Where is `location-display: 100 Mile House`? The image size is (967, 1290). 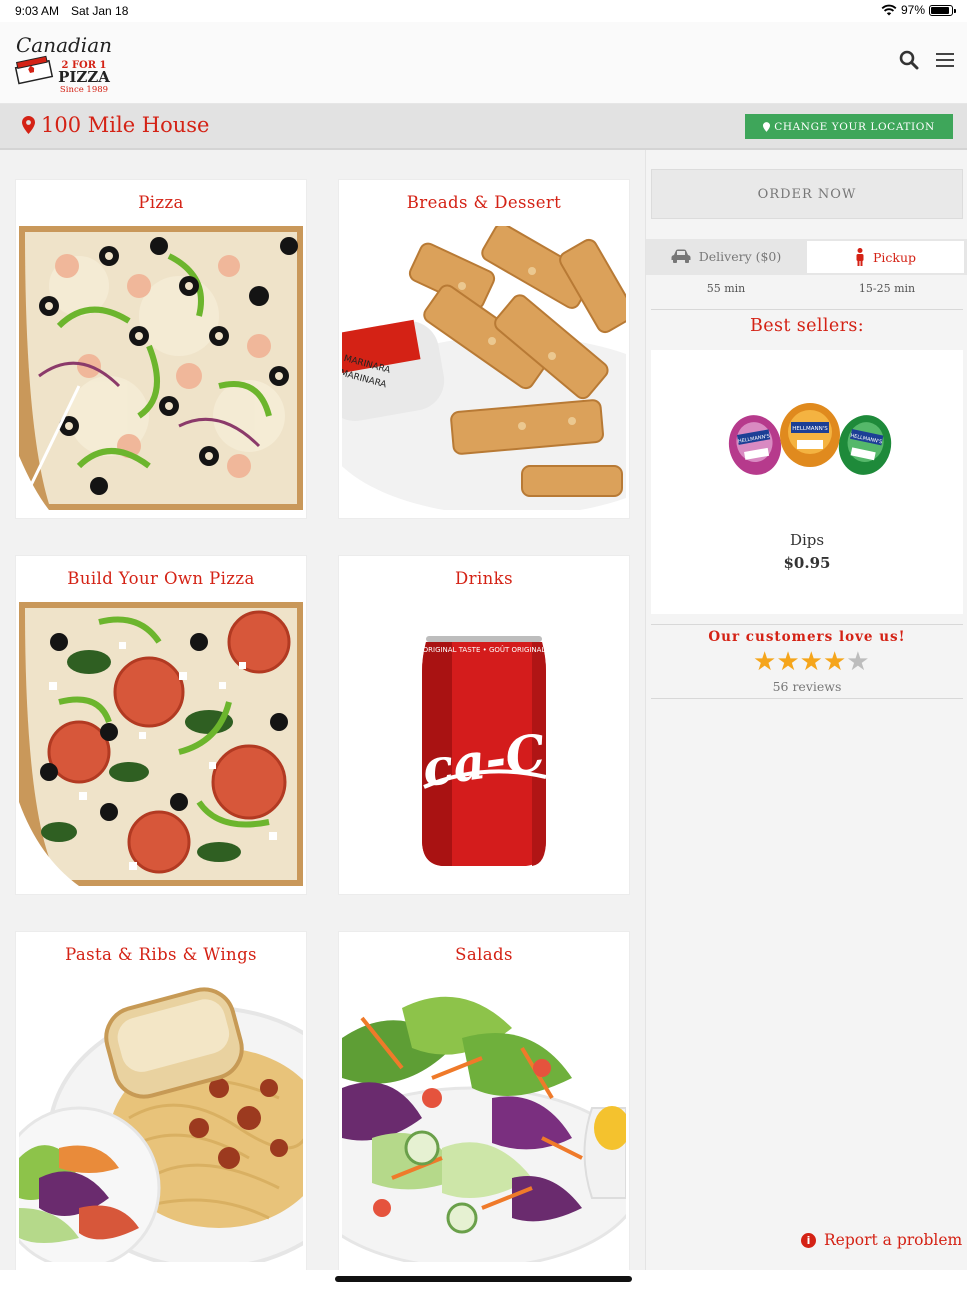 location-display: 100 Mile House is located at coordinates (115, 125).